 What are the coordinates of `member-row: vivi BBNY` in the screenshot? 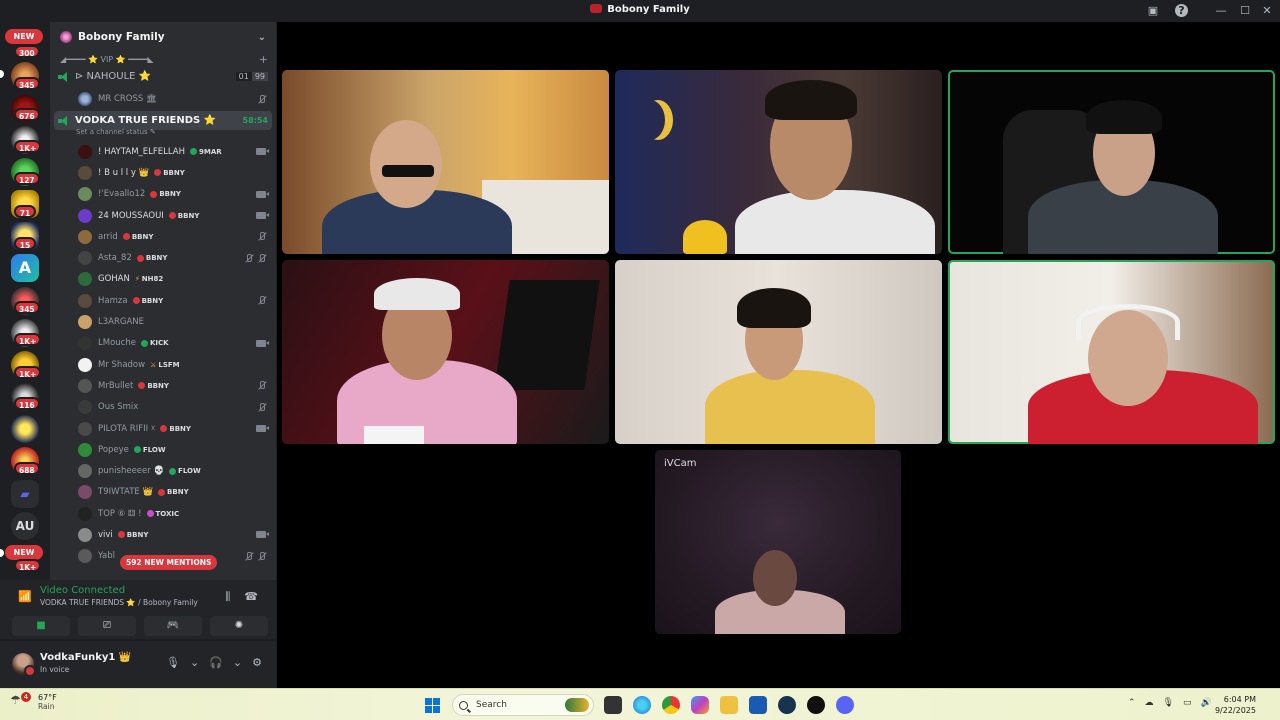 It's located at (163, 534).